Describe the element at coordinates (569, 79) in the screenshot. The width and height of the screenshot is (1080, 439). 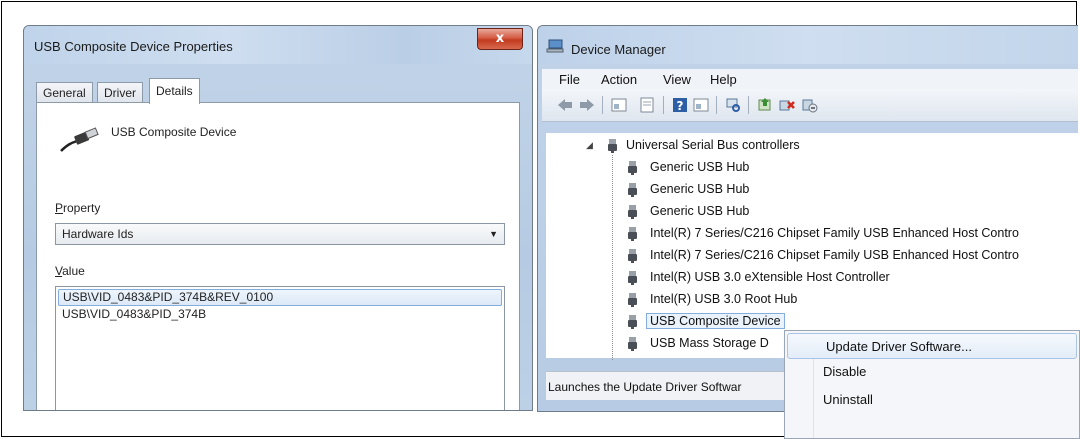
I see `menu-file: File` at that location.